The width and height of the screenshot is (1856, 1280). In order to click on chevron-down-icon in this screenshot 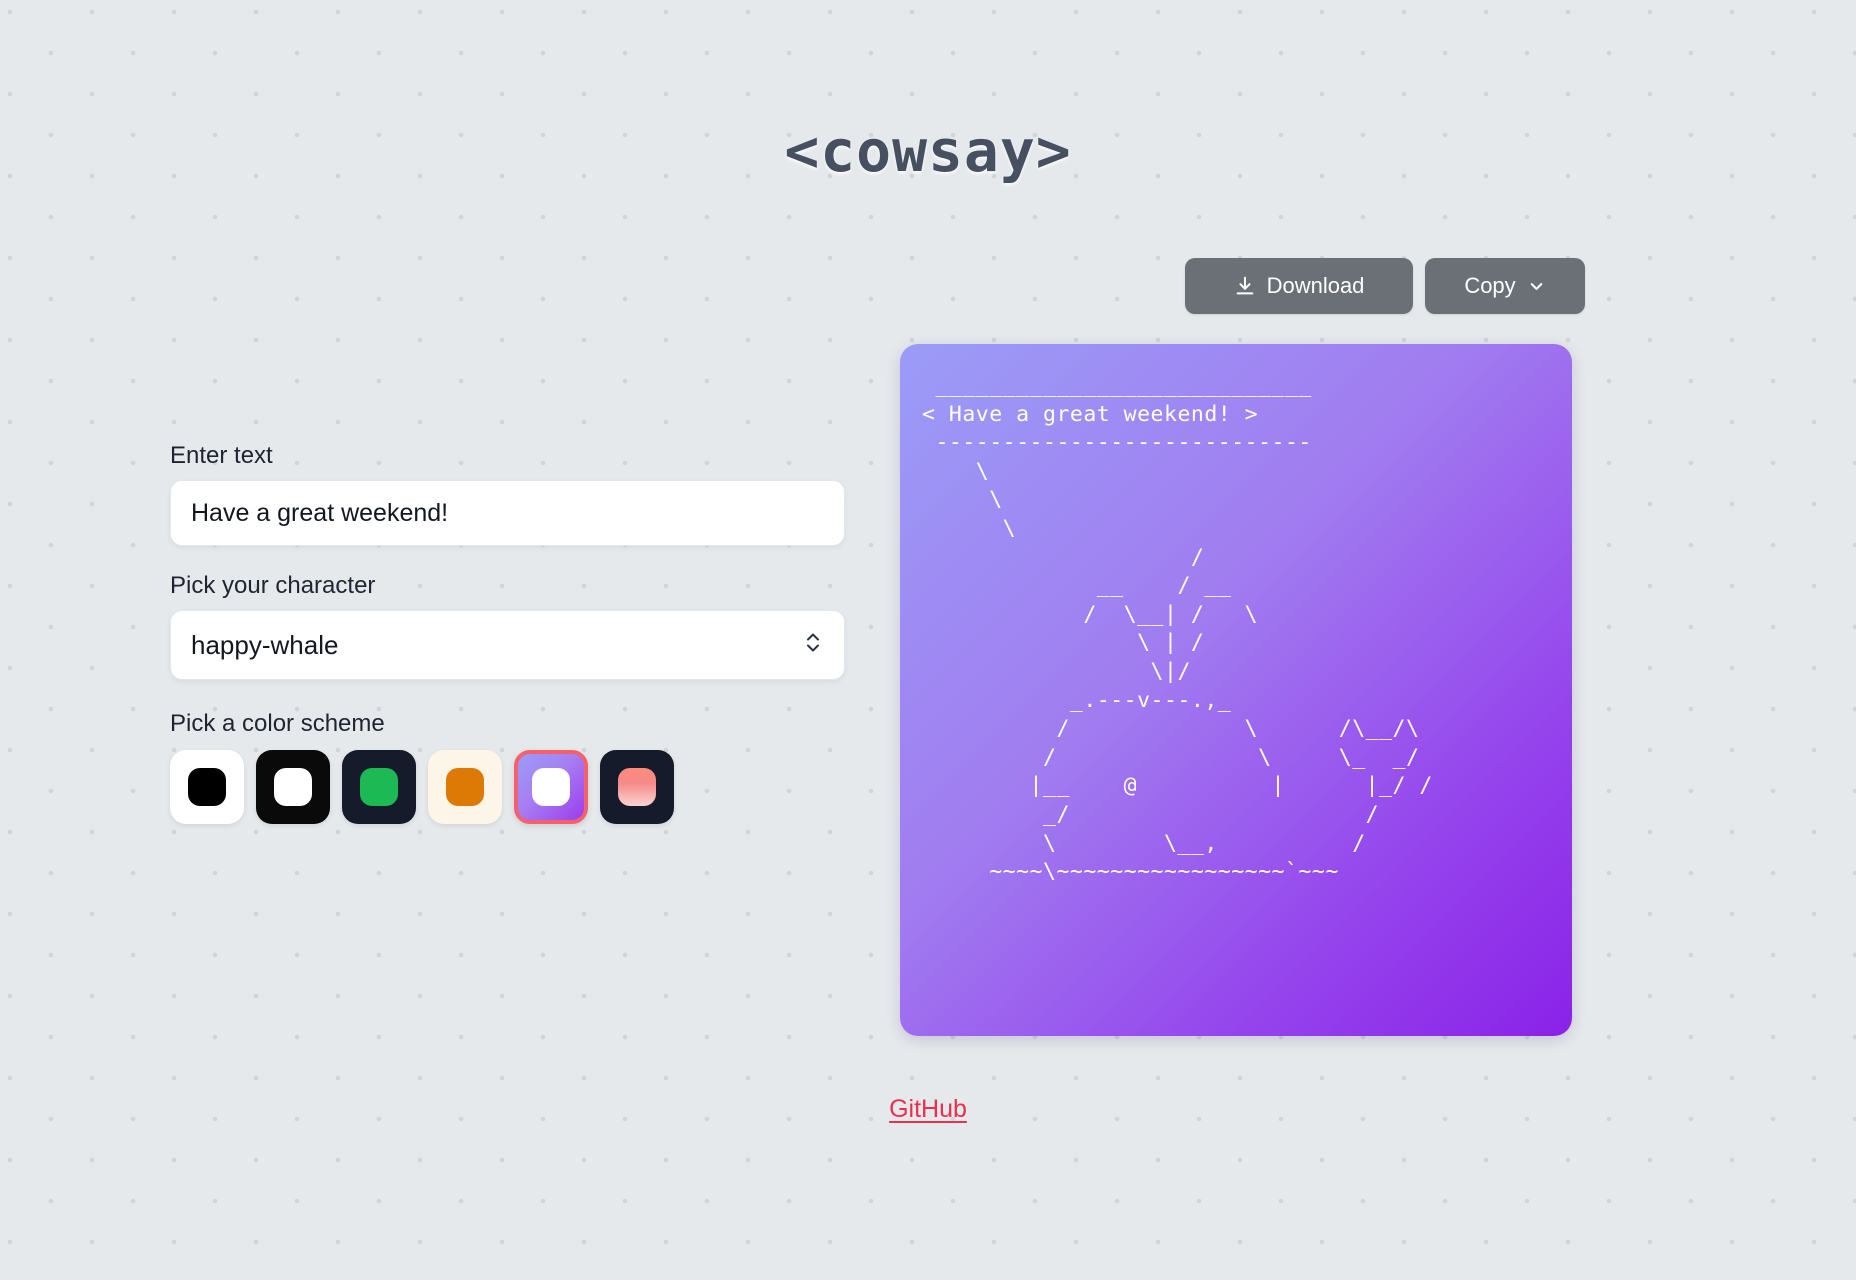, I will do `click(1536, 286)`.